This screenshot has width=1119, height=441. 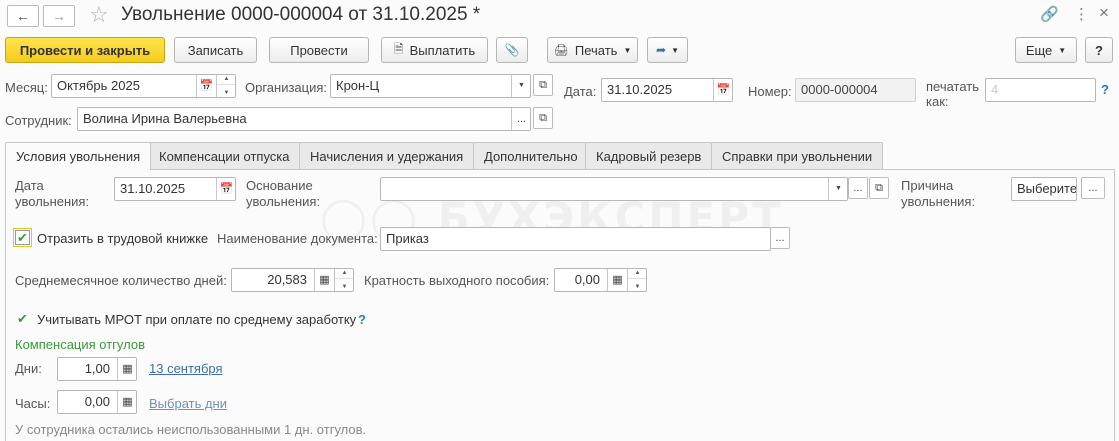 I want to click on dismiss-date-label-line1: Дата, so click(x=29, y=185).